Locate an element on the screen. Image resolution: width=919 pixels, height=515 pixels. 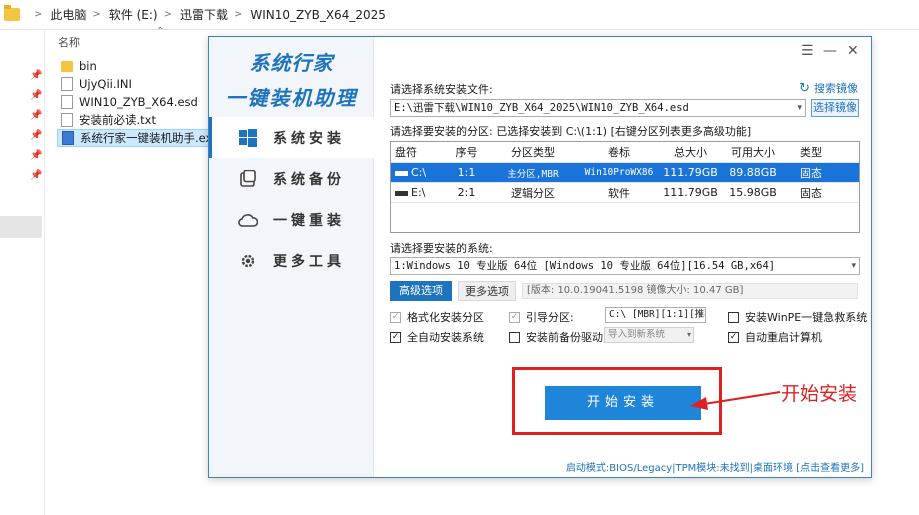
file-item-selected: 系统行家一键装机助手.exe is located at coordinates (138, 138).